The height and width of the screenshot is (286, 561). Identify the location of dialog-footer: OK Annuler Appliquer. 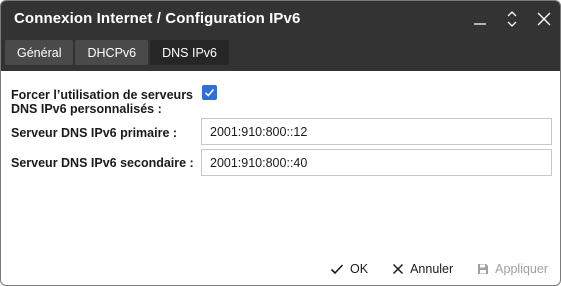
(439, 269).